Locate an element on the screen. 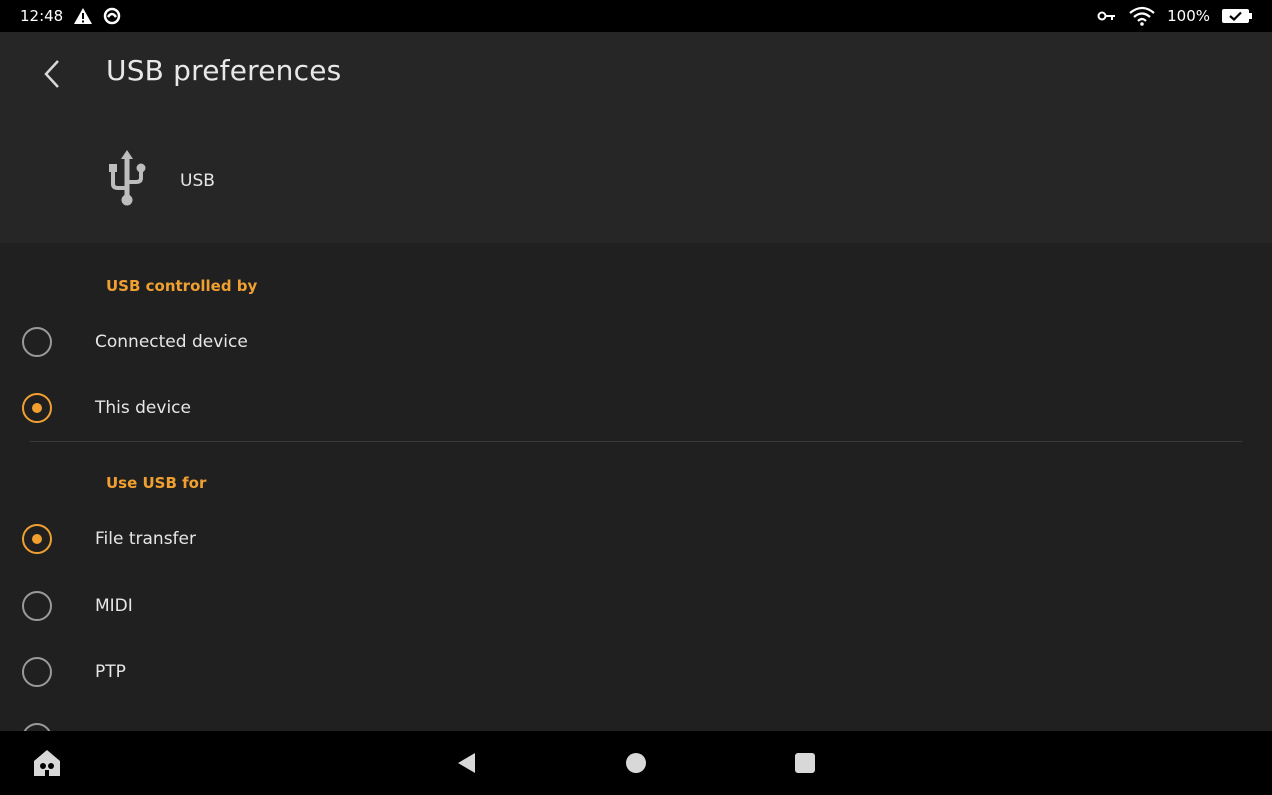 This screenshot has width=1272, height=795. usb-icon is located at coordinates (127, 181).